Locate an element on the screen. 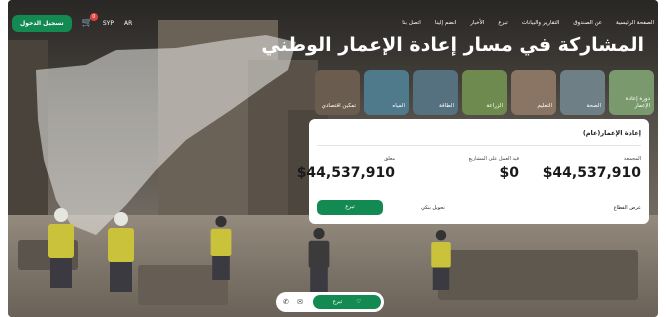  bottom-action-bar: ✆ ✉ تبرع ♡ is located at coordinates (330, 302).